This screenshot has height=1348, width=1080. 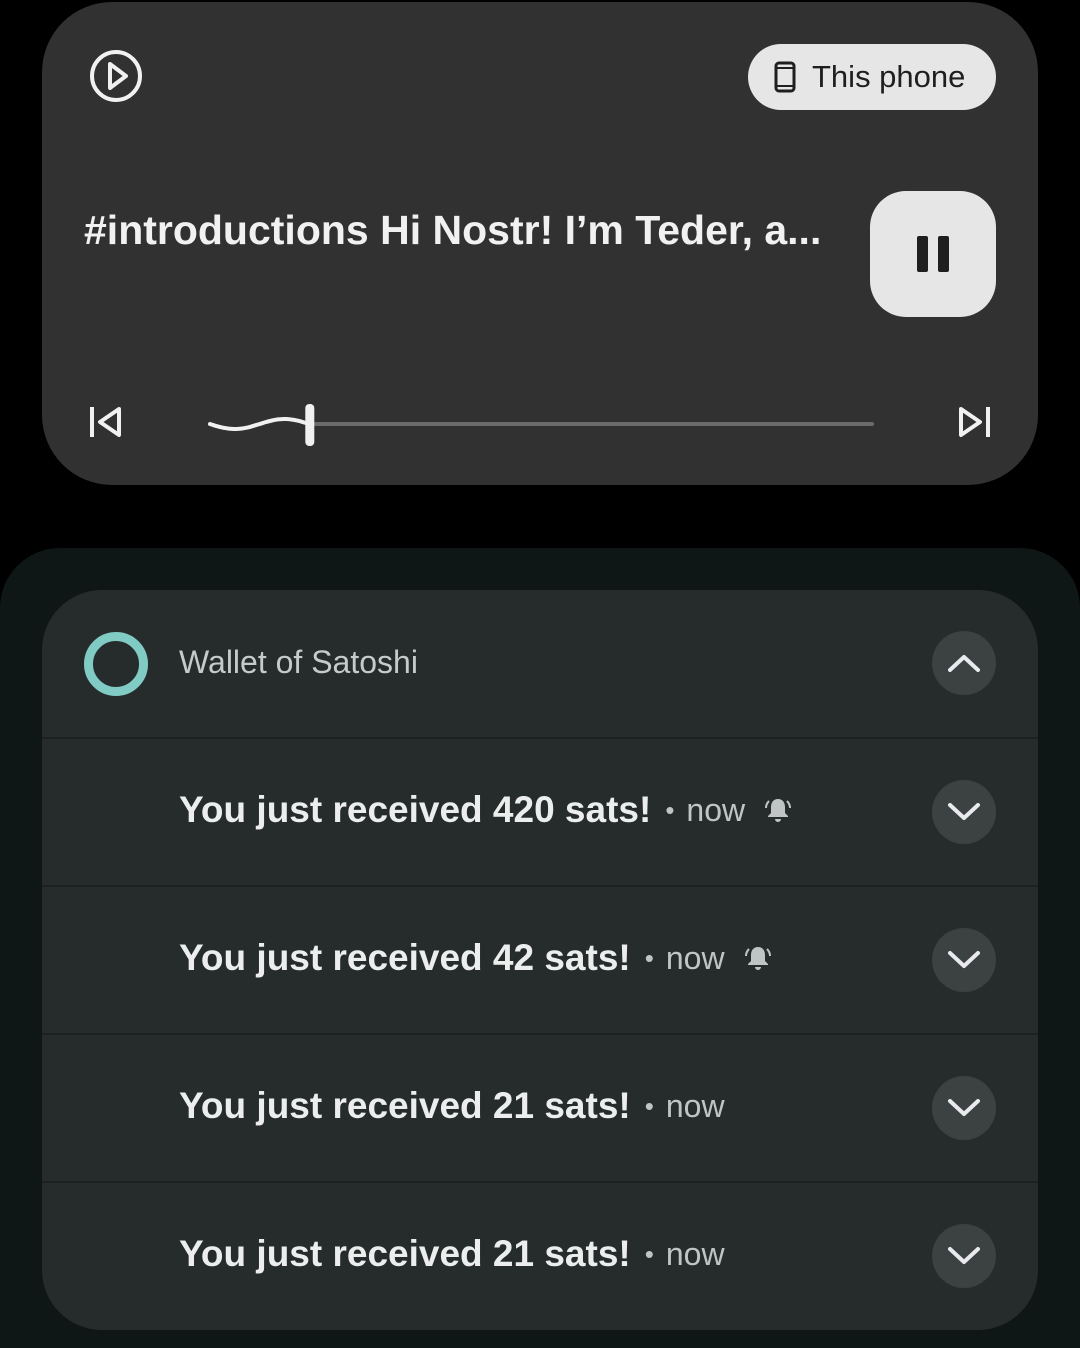 What do you see at coordinates (541, 425) in the screenshot?
I see `seek-bar` at bounding box center [541, 425].